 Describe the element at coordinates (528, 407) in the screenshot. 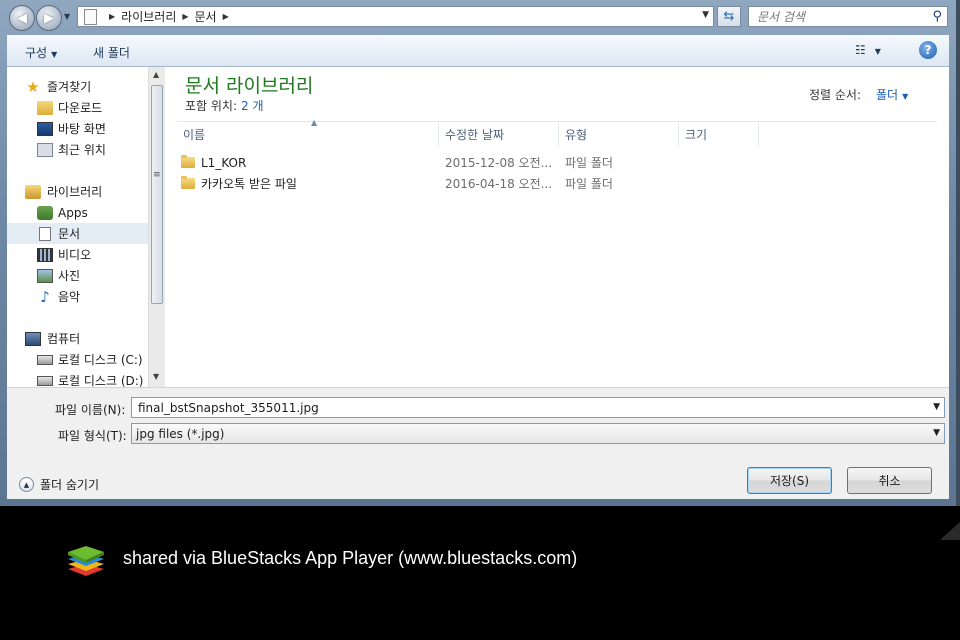

I see `filename-input` at that location.